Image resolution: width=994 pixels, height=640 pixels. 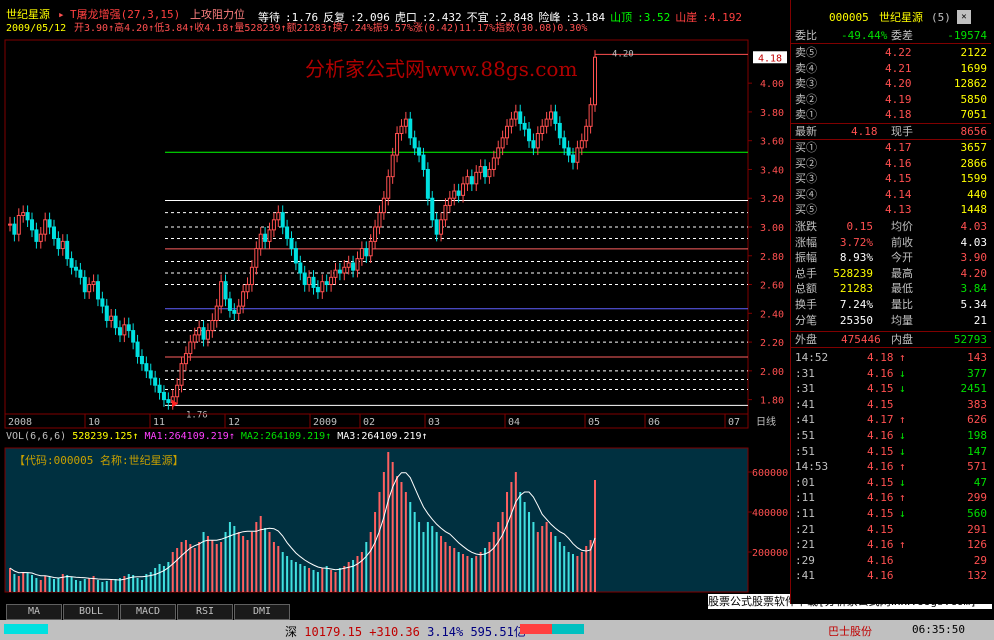 I want to click on tick-row: :51 4.15 147 ↓, so click(x=891, y=451).